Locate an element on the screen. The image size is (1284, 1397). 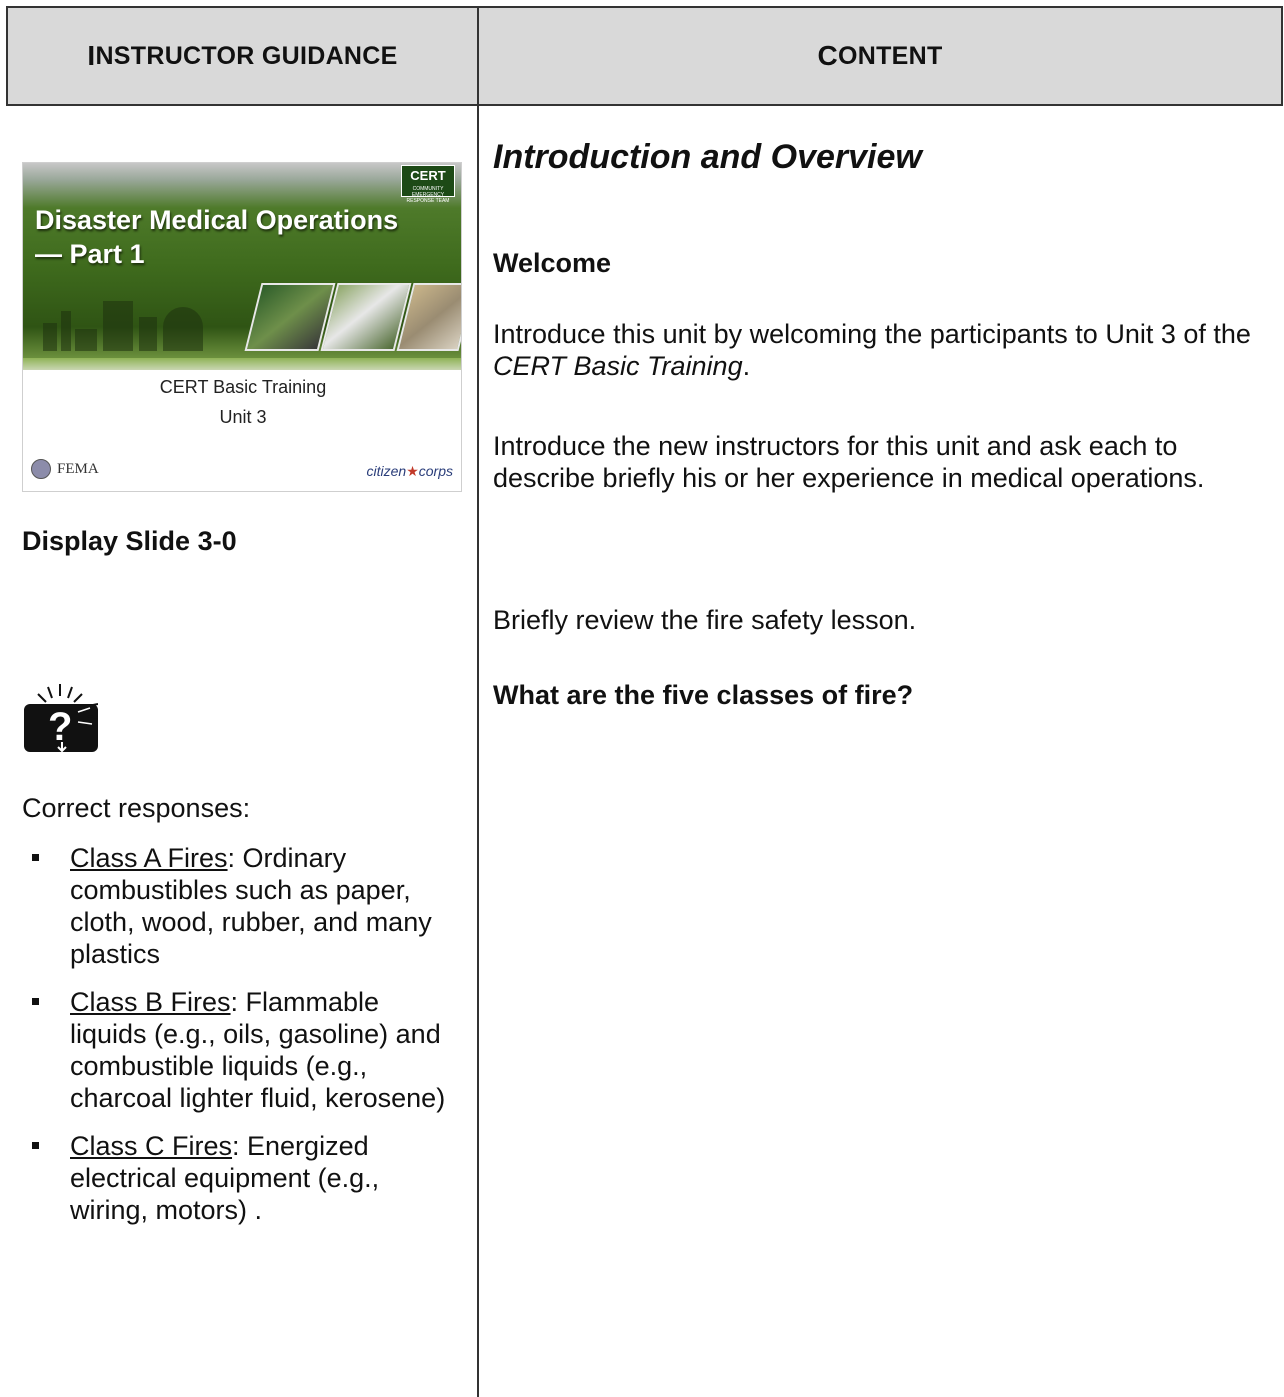
review-paragraph: Briefly review the fire safety lesson. is located at coordinates (705, 620).